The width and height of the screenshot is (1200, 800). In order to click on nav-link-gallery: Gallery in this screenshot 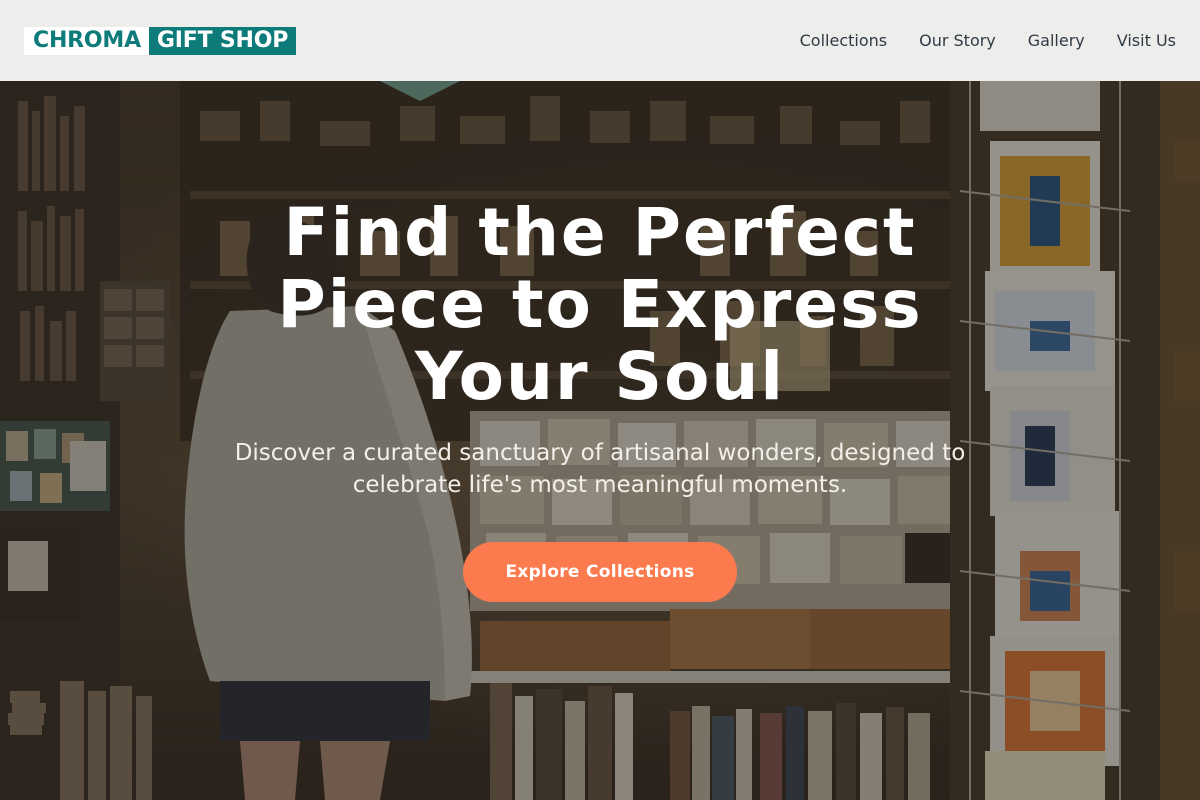, I will do `click(1056, 40)`.